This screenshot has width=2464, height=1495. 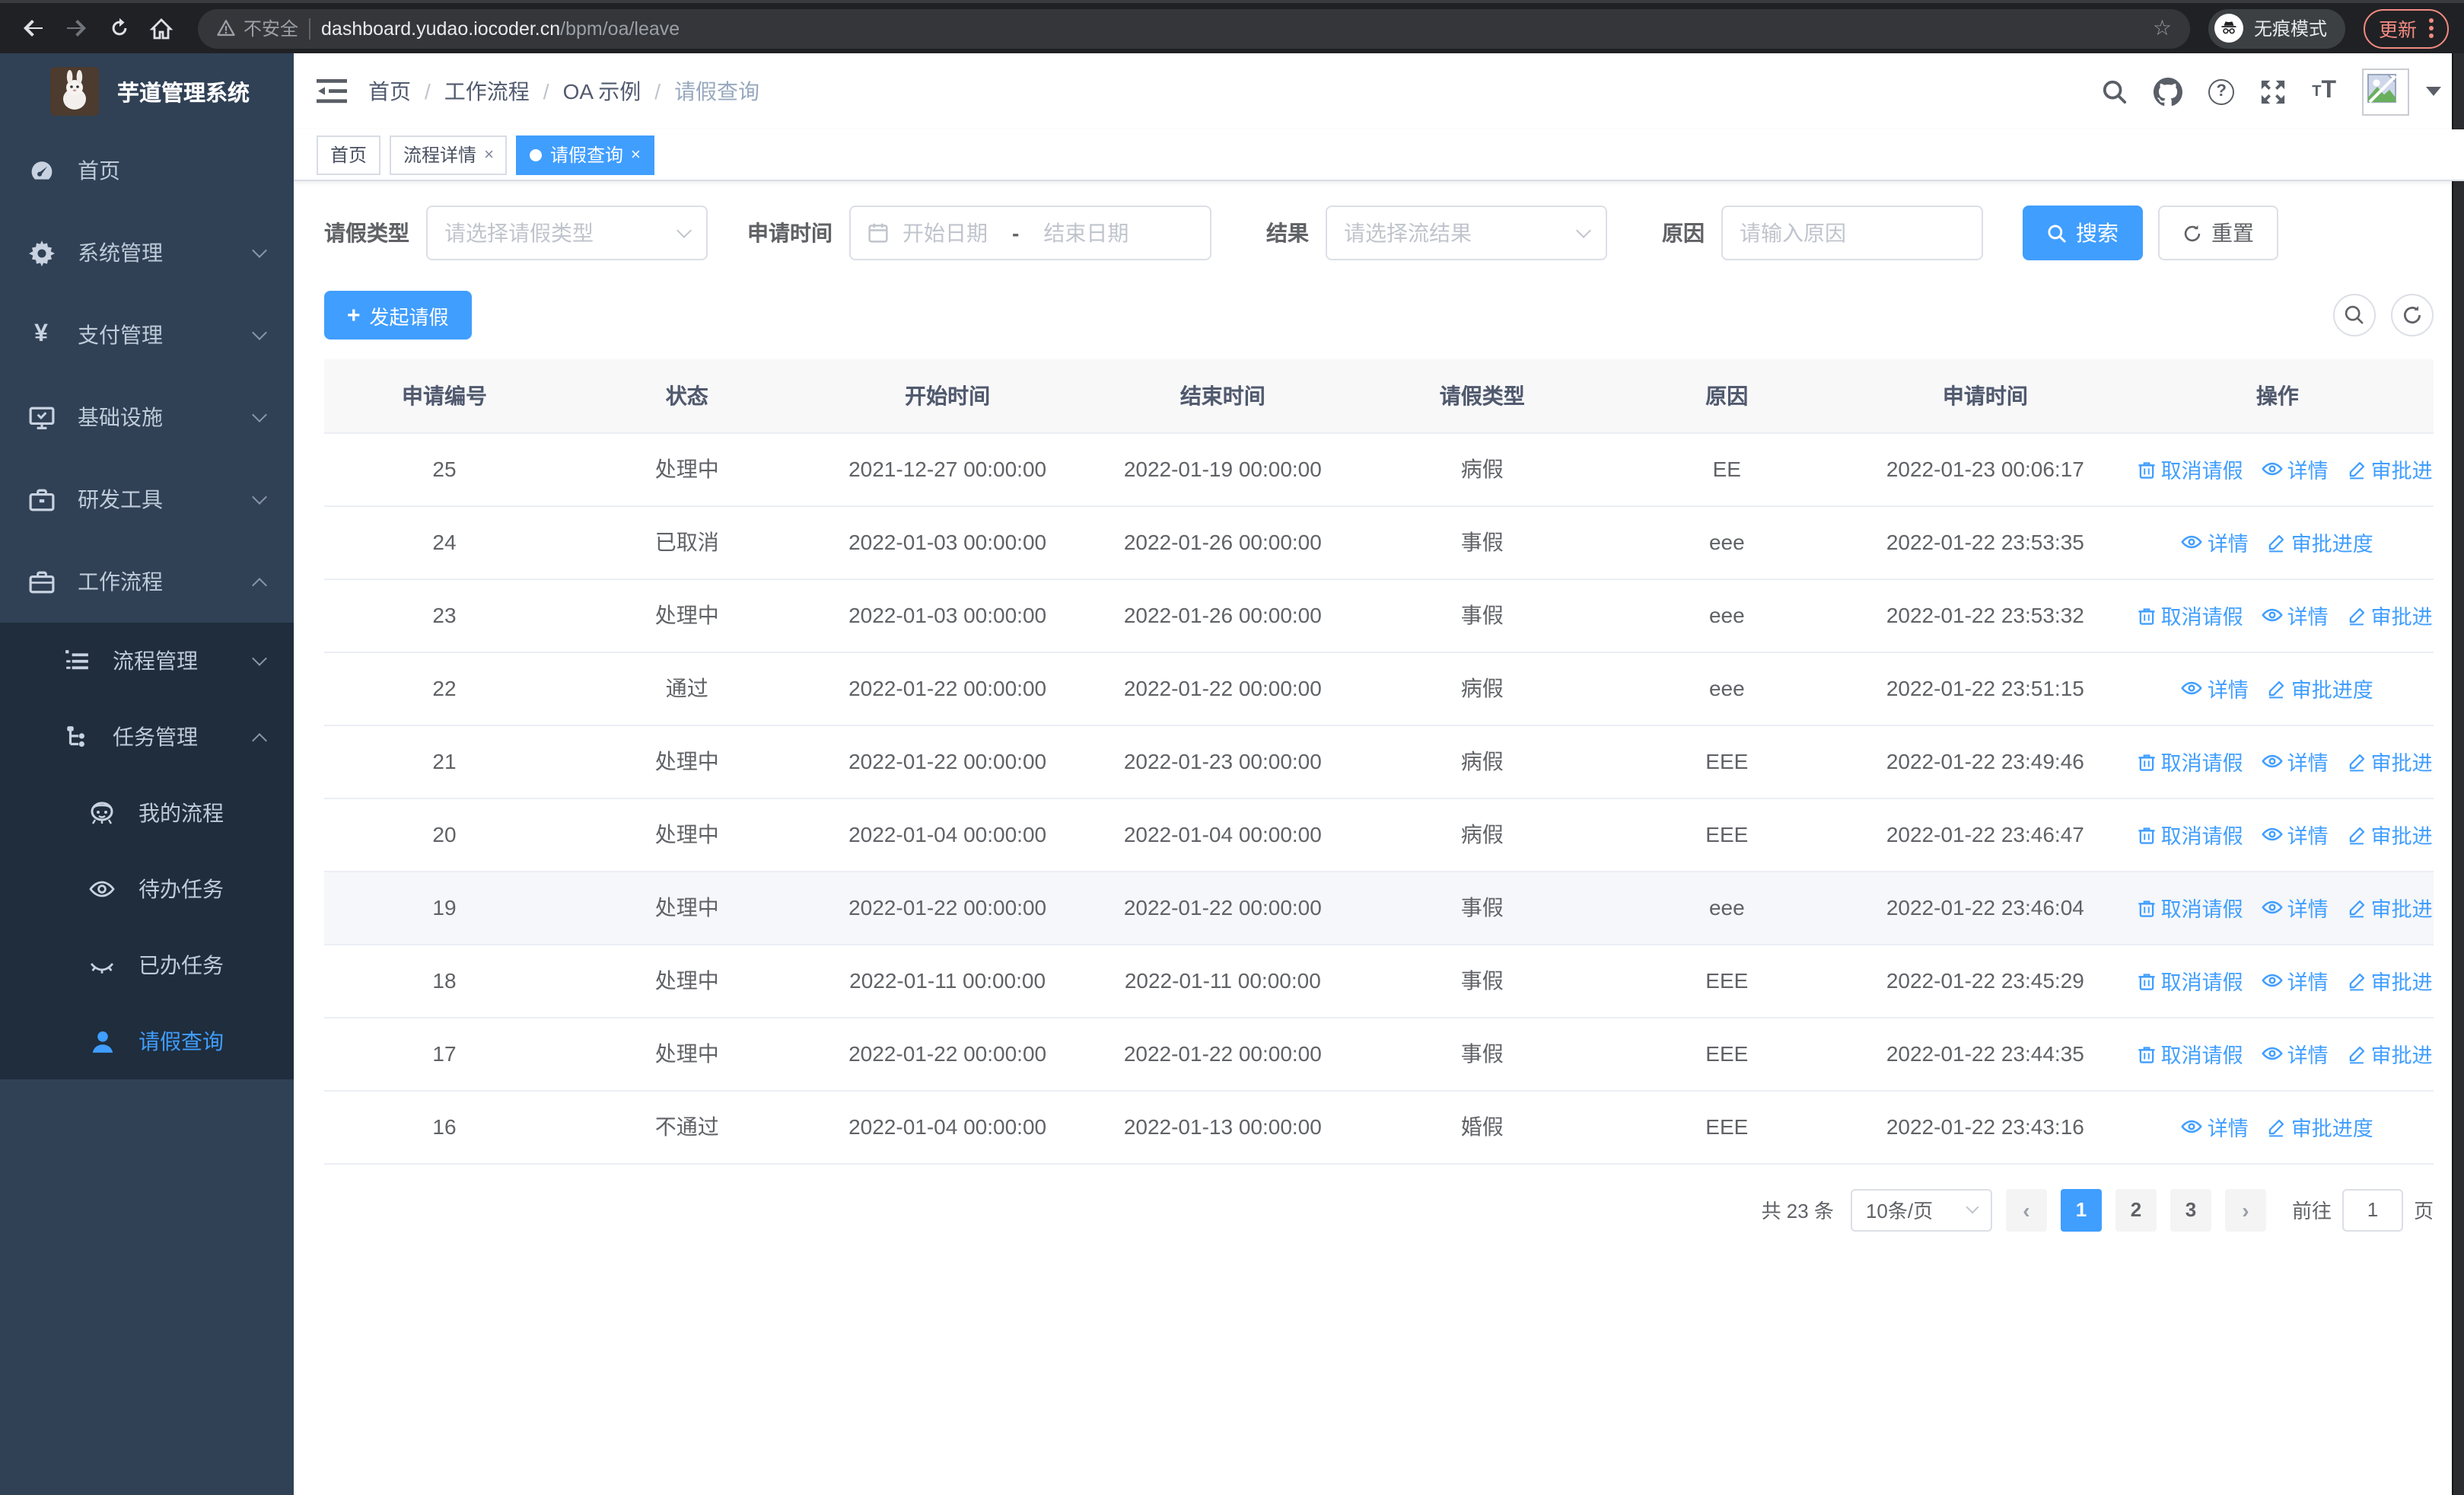 What do you see at coordinates (161, 28) in the screenshot?
I see `browser-home-button` at bounding box center [161, 28].